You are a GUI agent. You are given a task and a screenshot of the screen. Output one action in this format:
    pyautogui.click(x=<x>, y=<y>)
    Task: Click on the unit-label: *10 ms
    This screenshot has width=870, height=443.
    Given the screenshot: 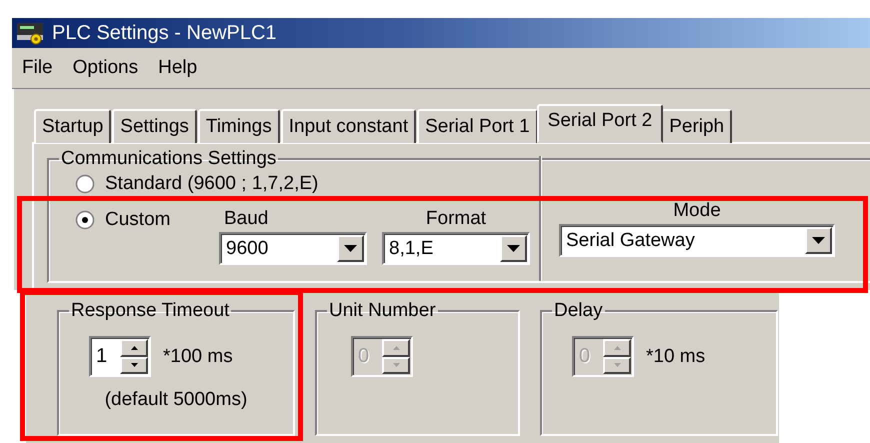 What is the action you would take?
    pyautogui.click(x=676, y=357)
    